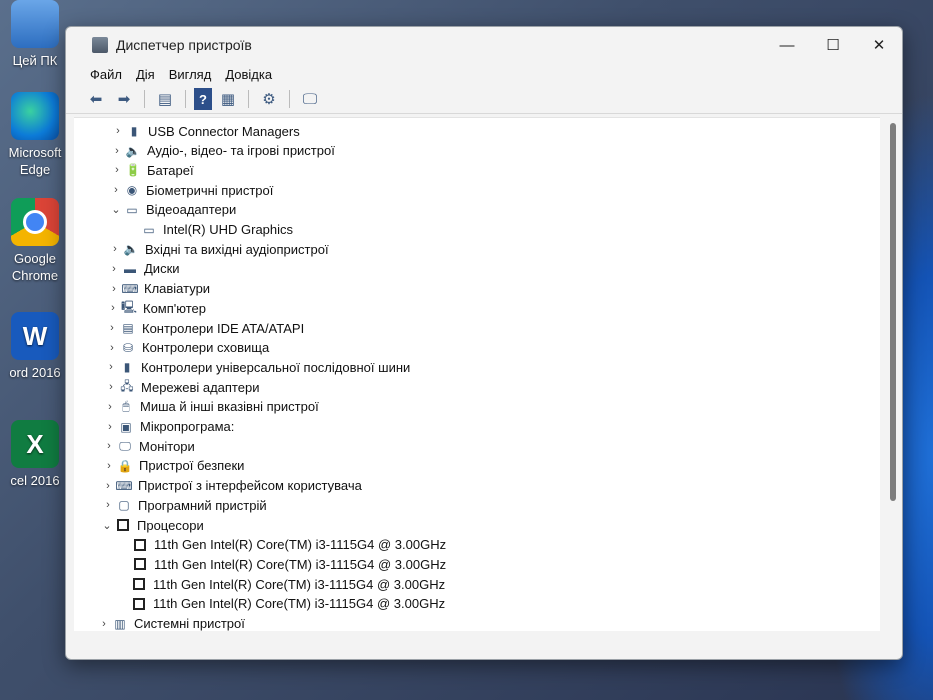 This screenshot has width=933, height=700. What do you see at coordinates (183, 505) in the screenshot?
I see `tree-category: › ▢ Програмний пристрій` at bounding box center [183, 505].